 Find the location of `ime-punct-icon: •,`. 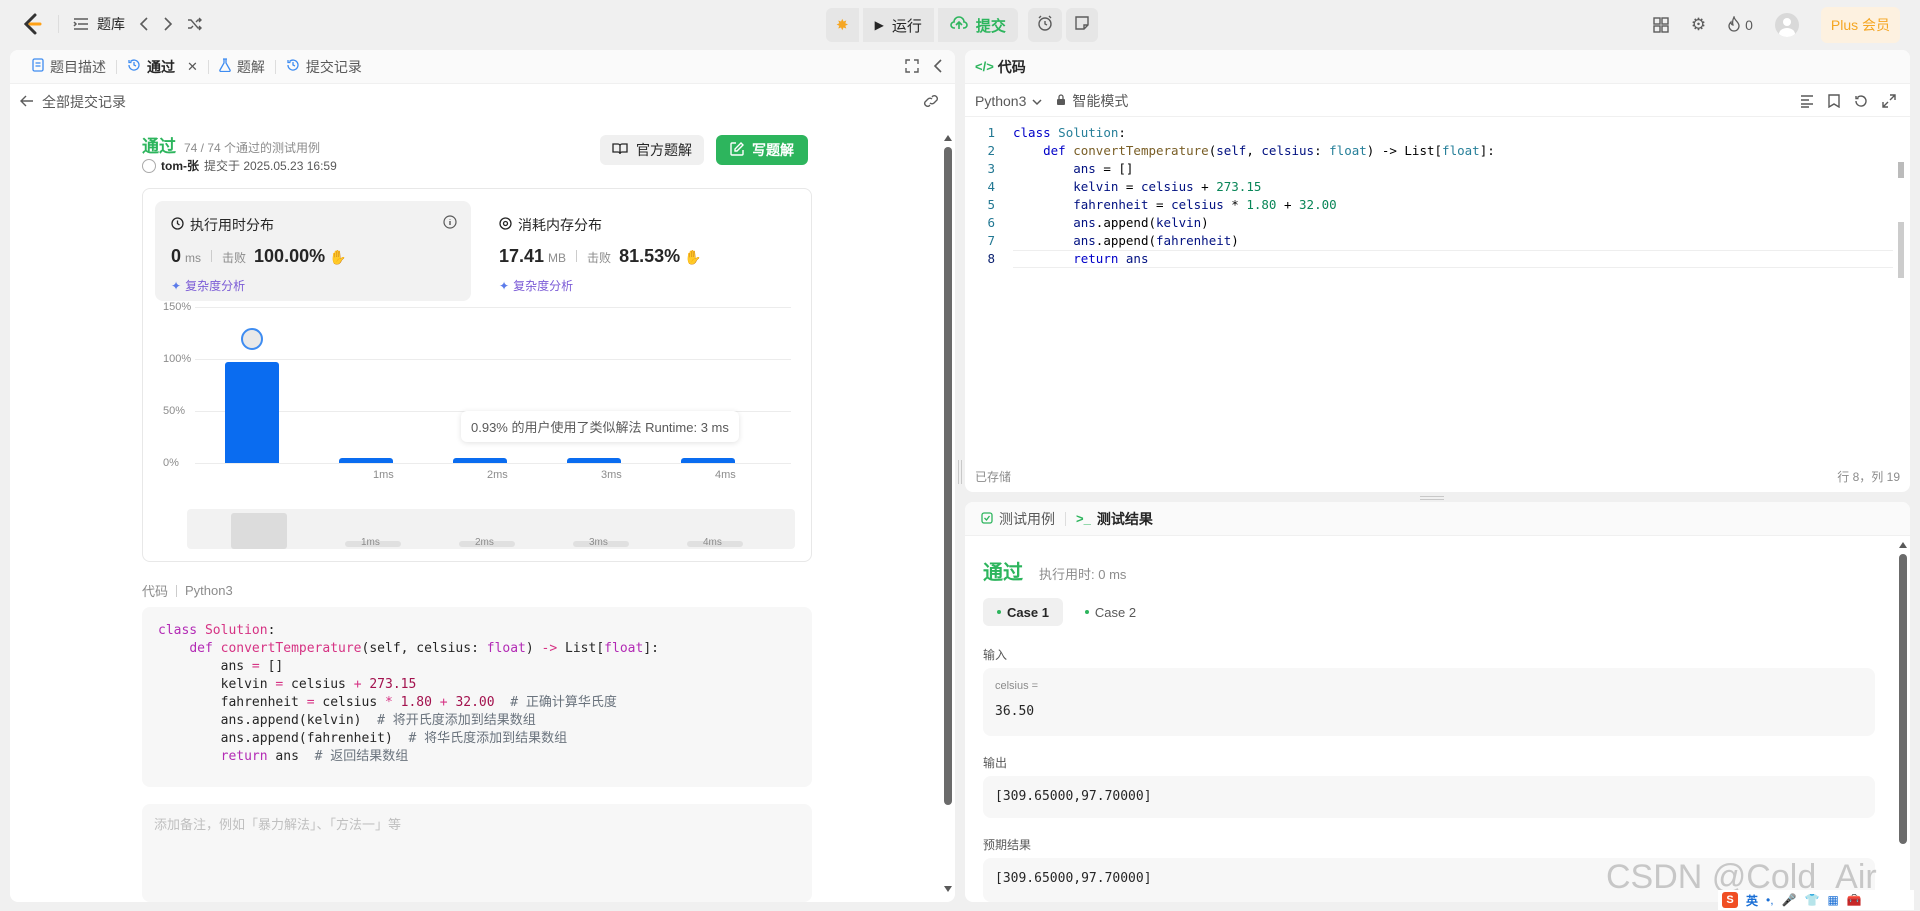

ime-punct-icon: •, is located at coordinates (1770, 900).